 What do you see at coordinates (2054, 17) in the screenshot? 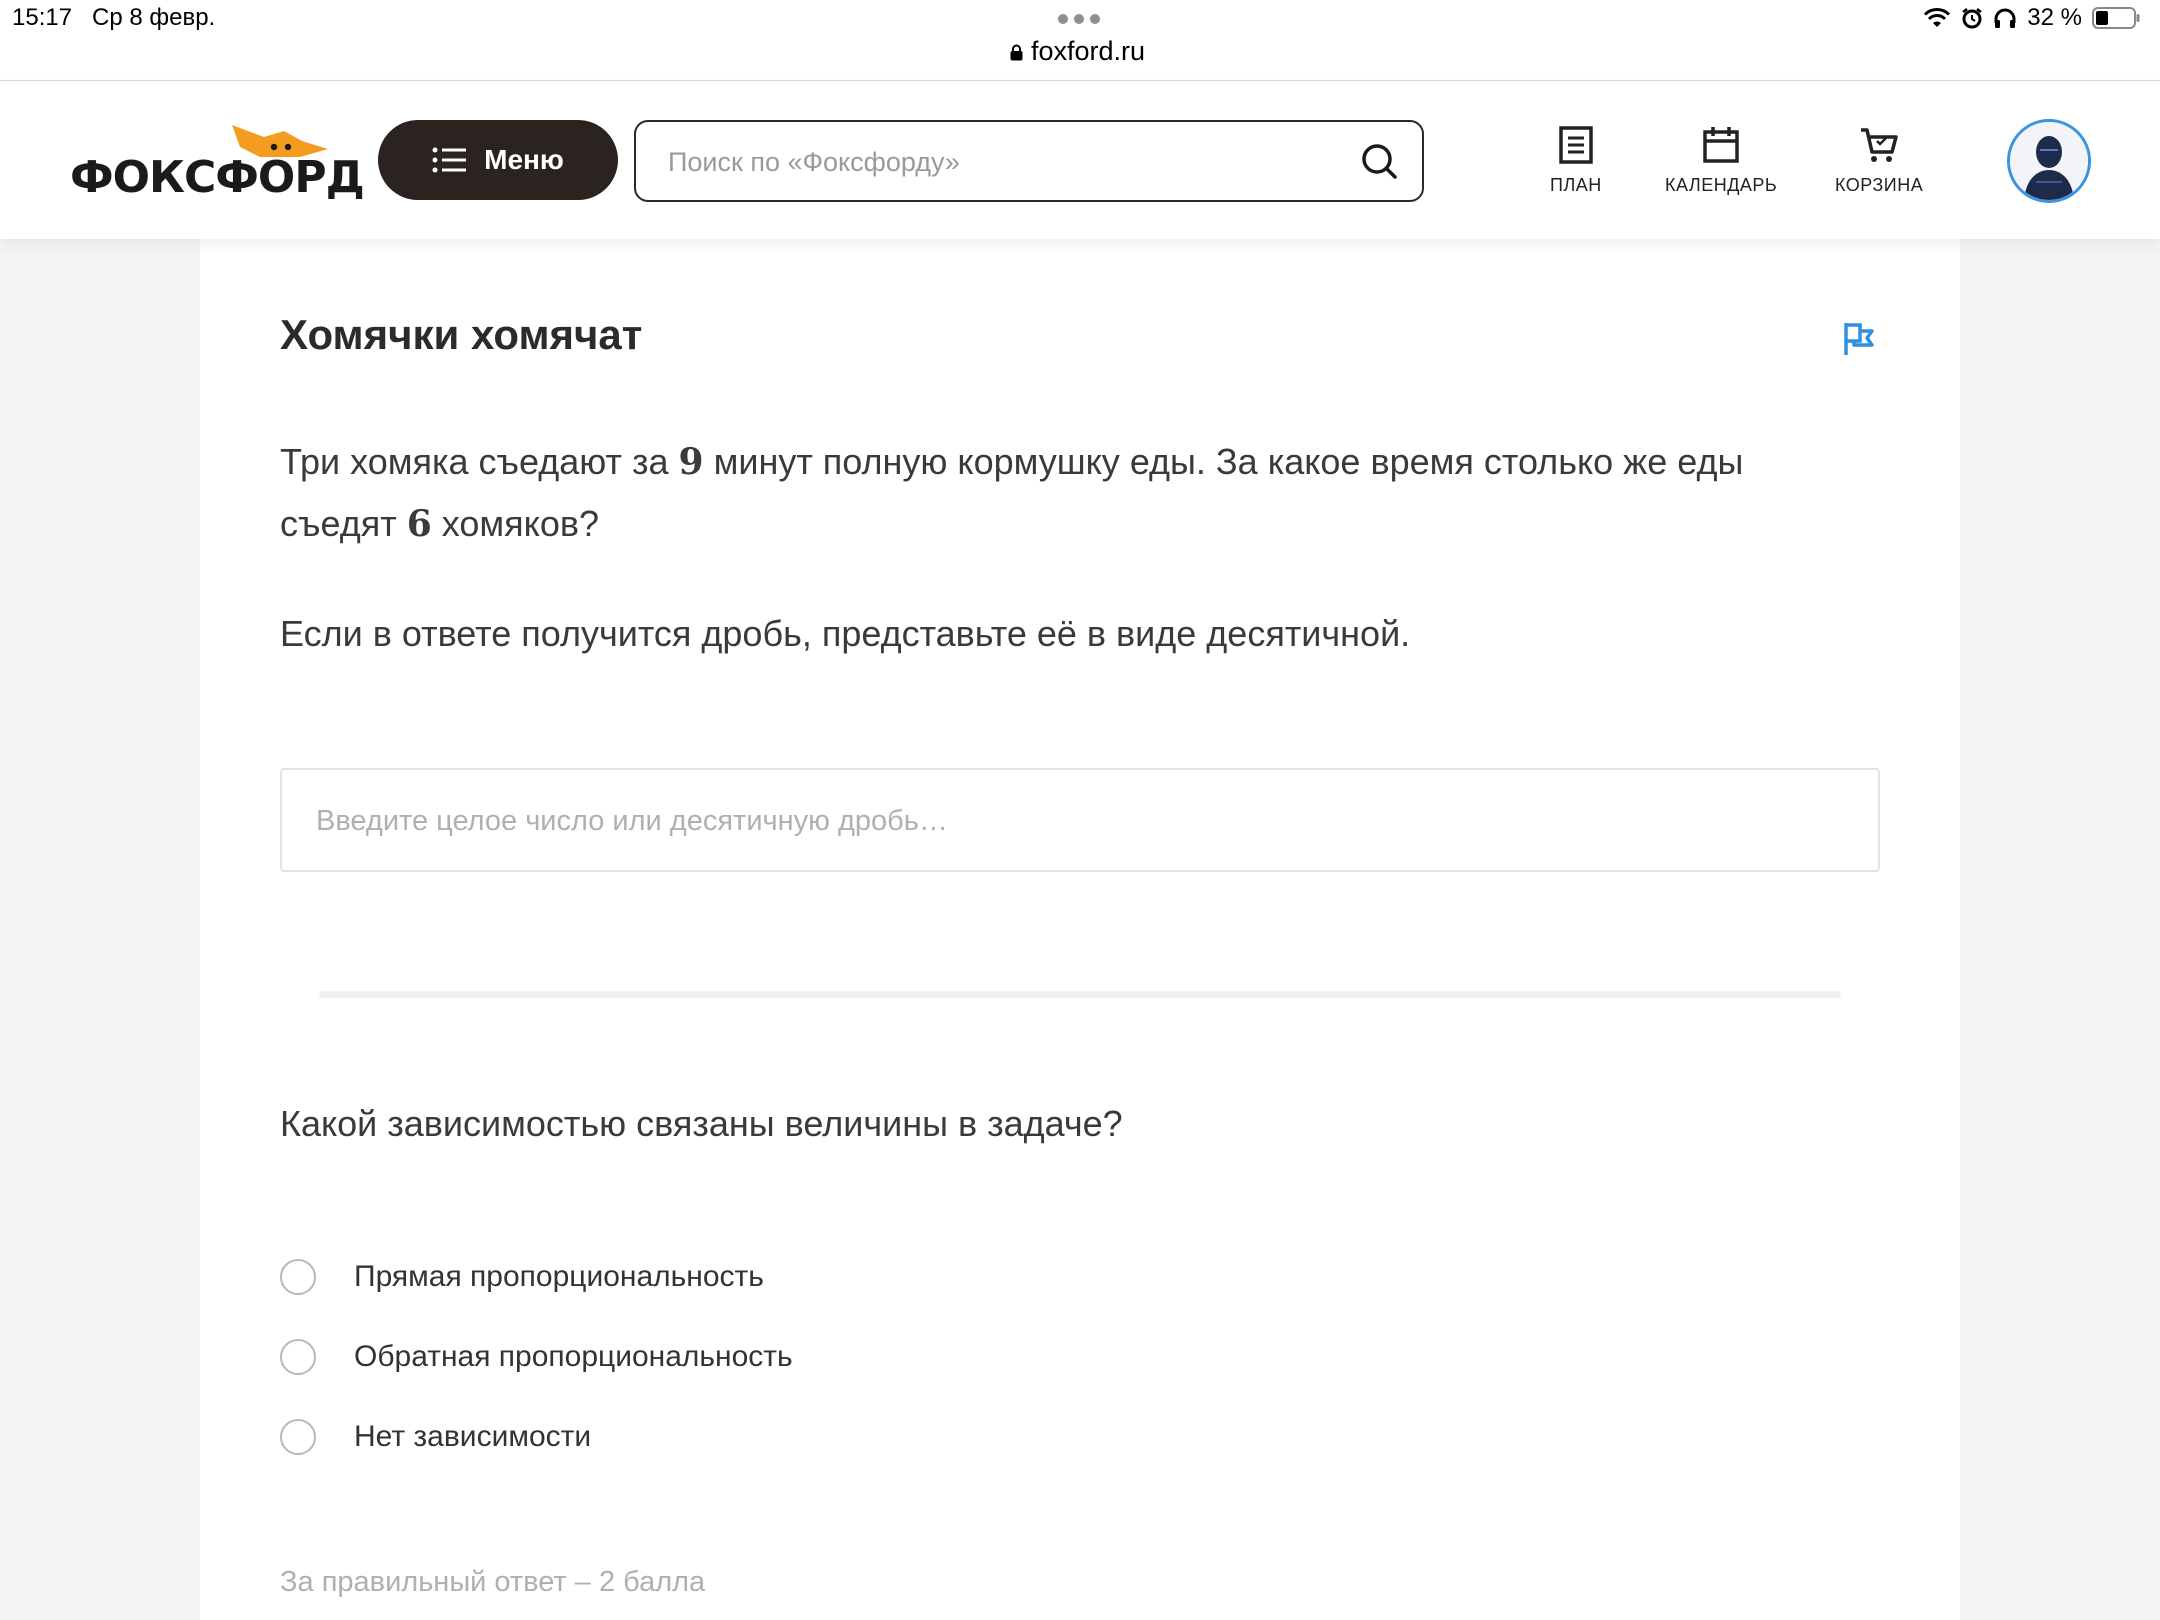
I see `battery-percent: 32 %` at bounding box center [2054, 17].